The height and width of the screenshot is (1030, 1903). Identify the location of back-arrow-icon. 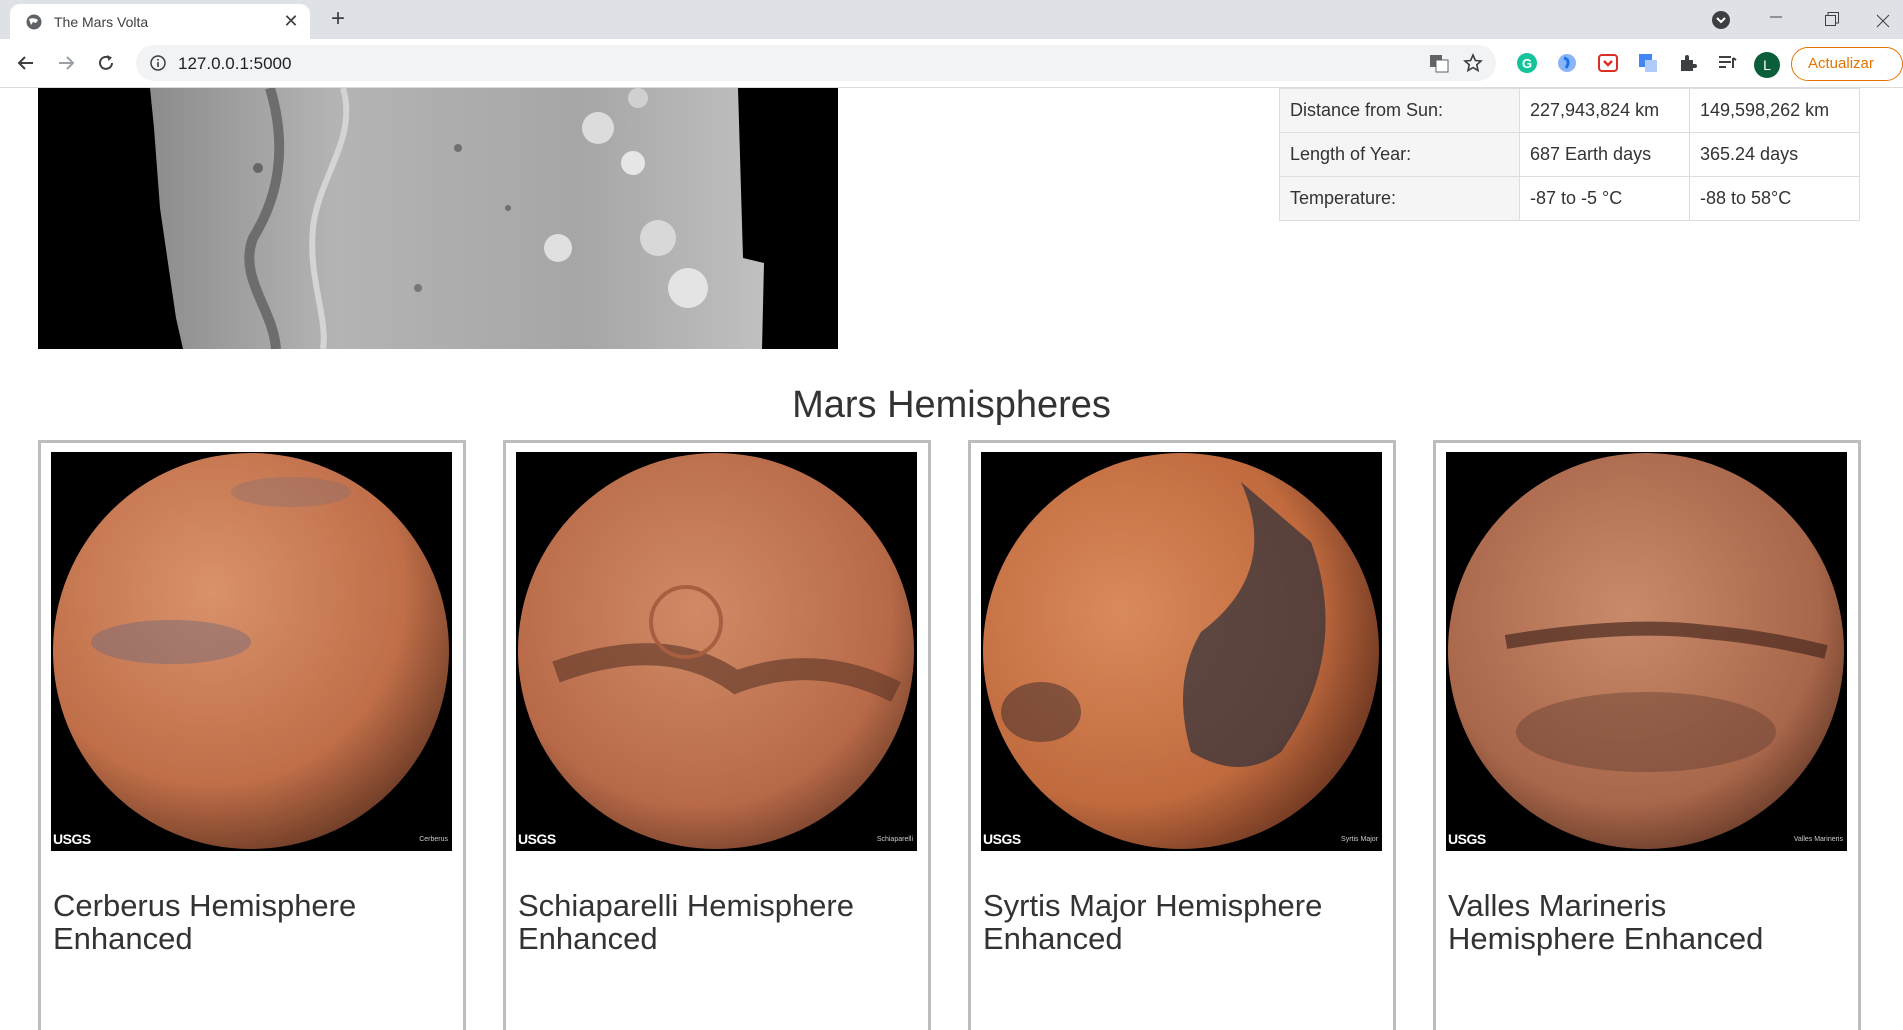
(25, 63).